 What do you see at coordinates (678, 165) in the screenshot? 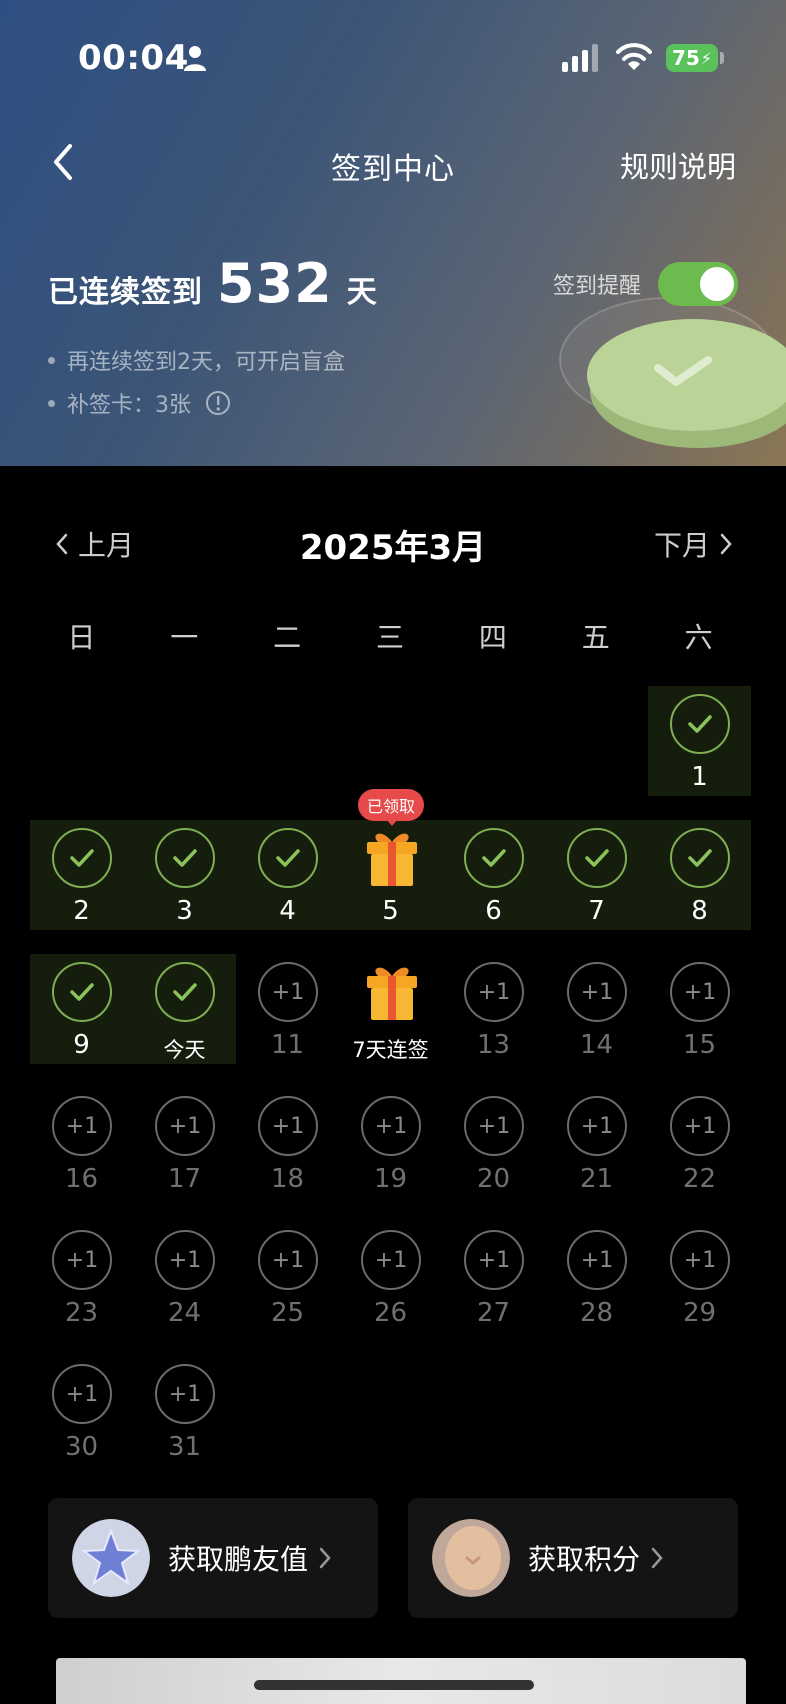
I see `rules-link: 规则说明` at bounding box center [678, 165].